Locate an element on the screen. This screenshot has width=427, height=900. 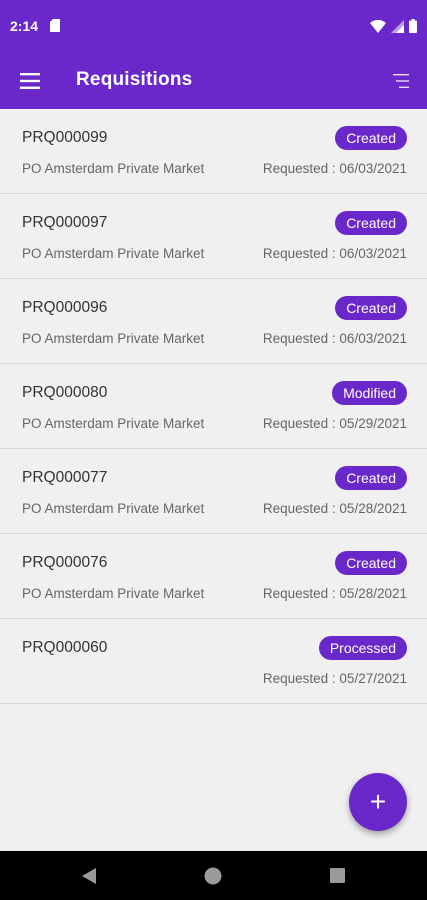
requisition-id: PRQ000077 is located at coordinates (65, 477).